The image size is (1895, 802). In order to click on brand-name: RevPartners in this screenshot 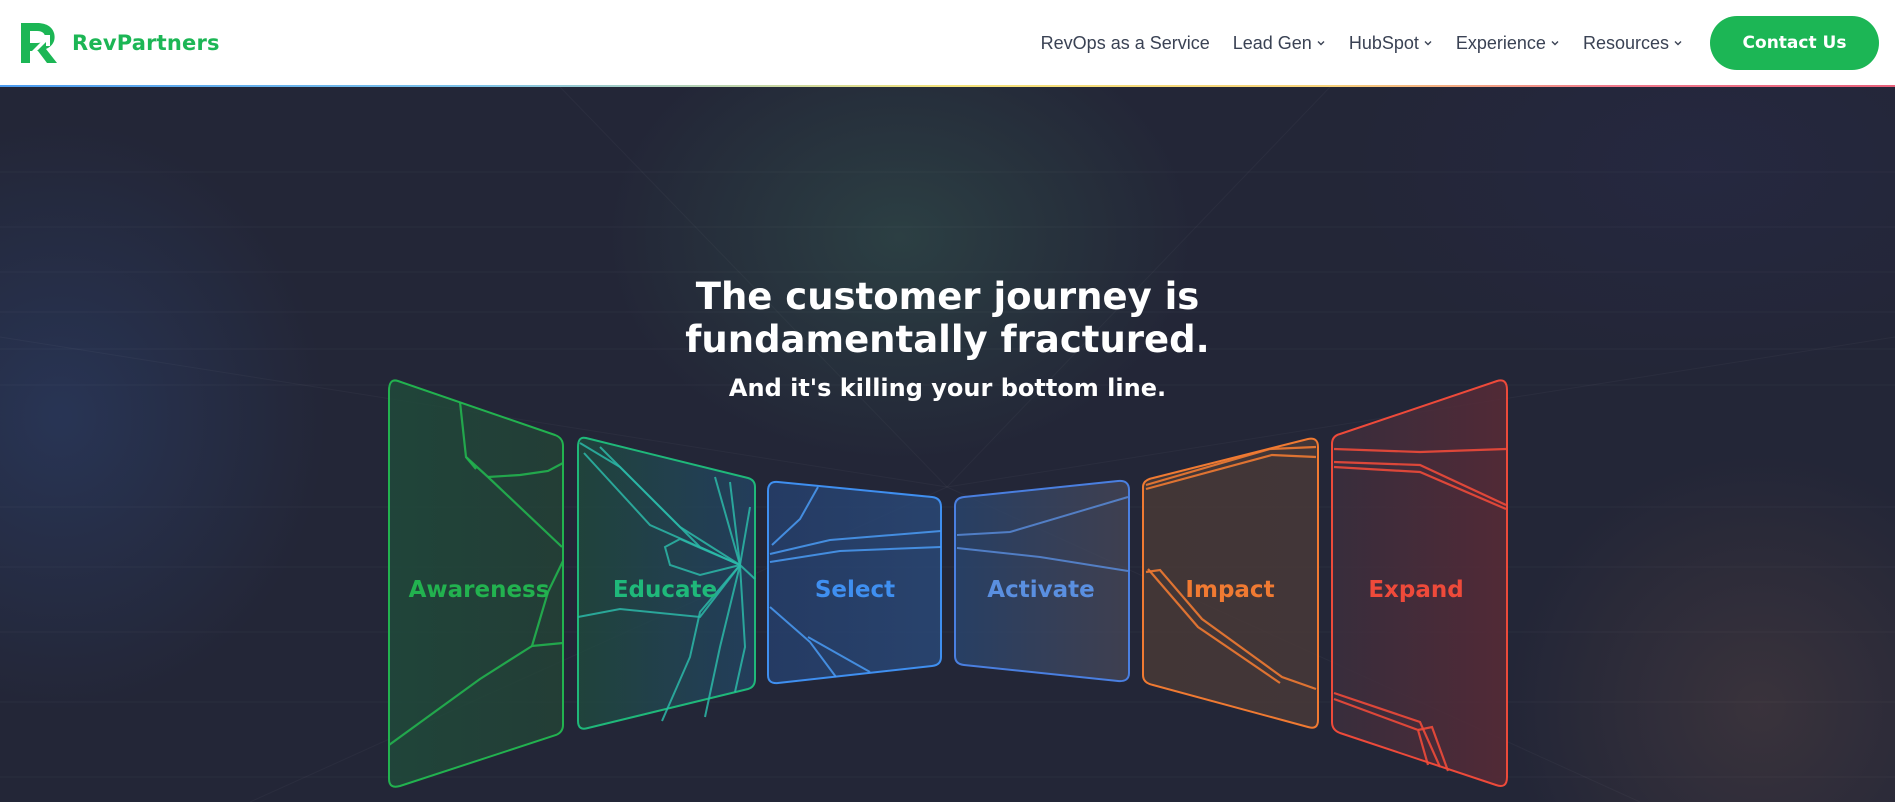, I will do `click(146, 43)`.